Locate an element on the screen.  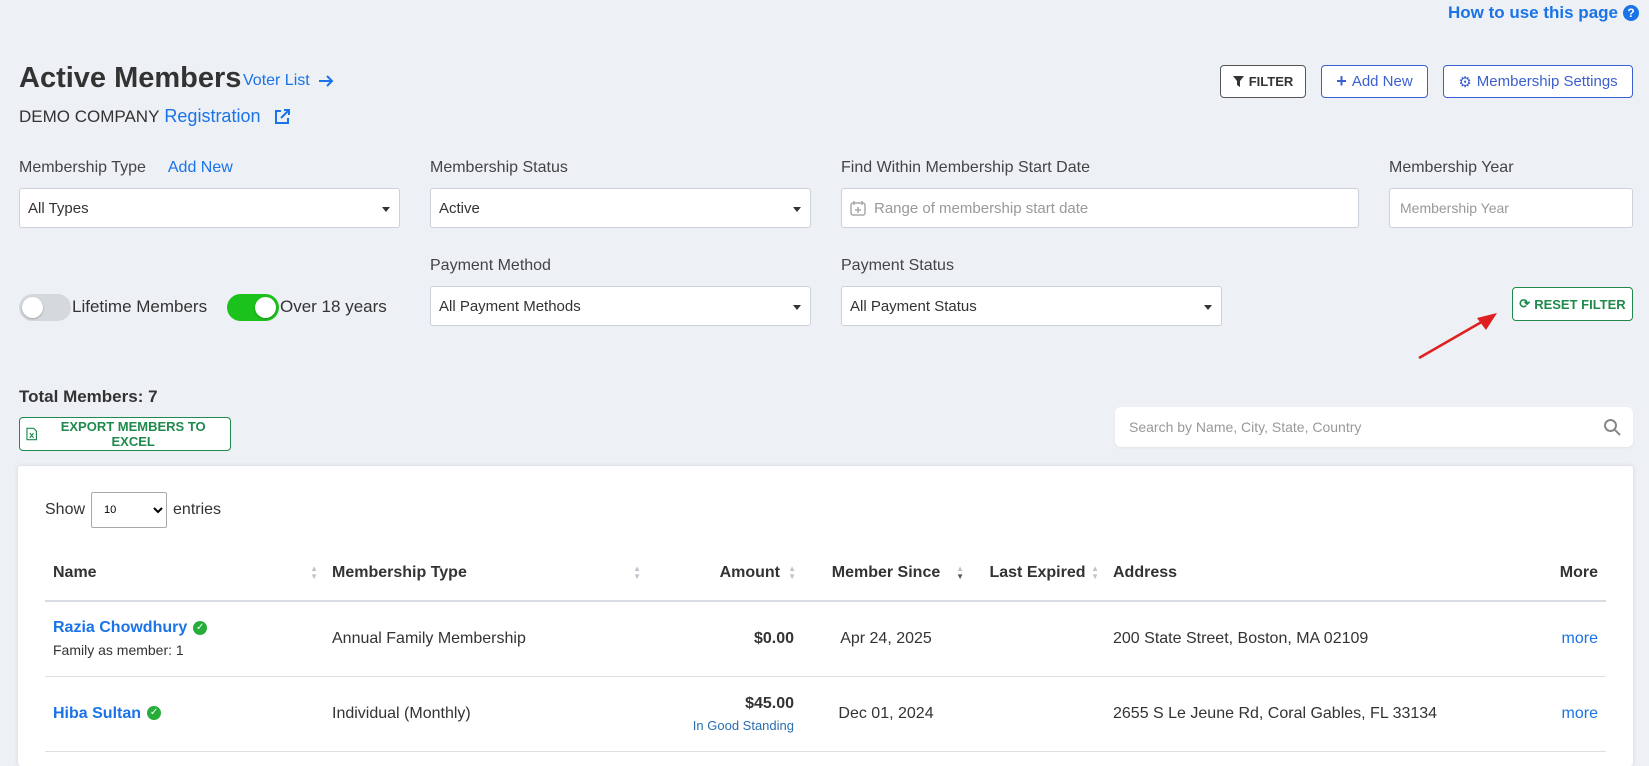
membership-status-label: Membership Status is located at coordinates (499, 167).